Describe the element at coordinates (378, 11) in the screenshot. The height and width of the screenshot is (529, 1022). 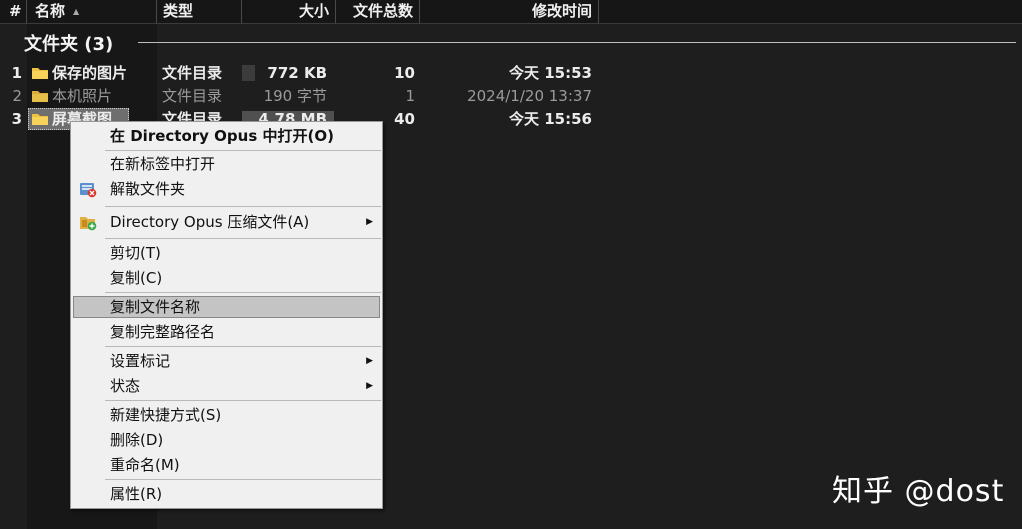
I see `header-count: 文件总数` at that location.